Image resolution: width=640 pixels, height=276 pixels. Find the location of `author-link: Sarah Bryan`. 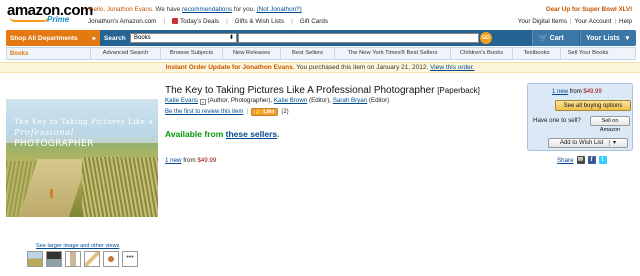

author-link: Sarah Bryan is located at coordinates (350, 100).